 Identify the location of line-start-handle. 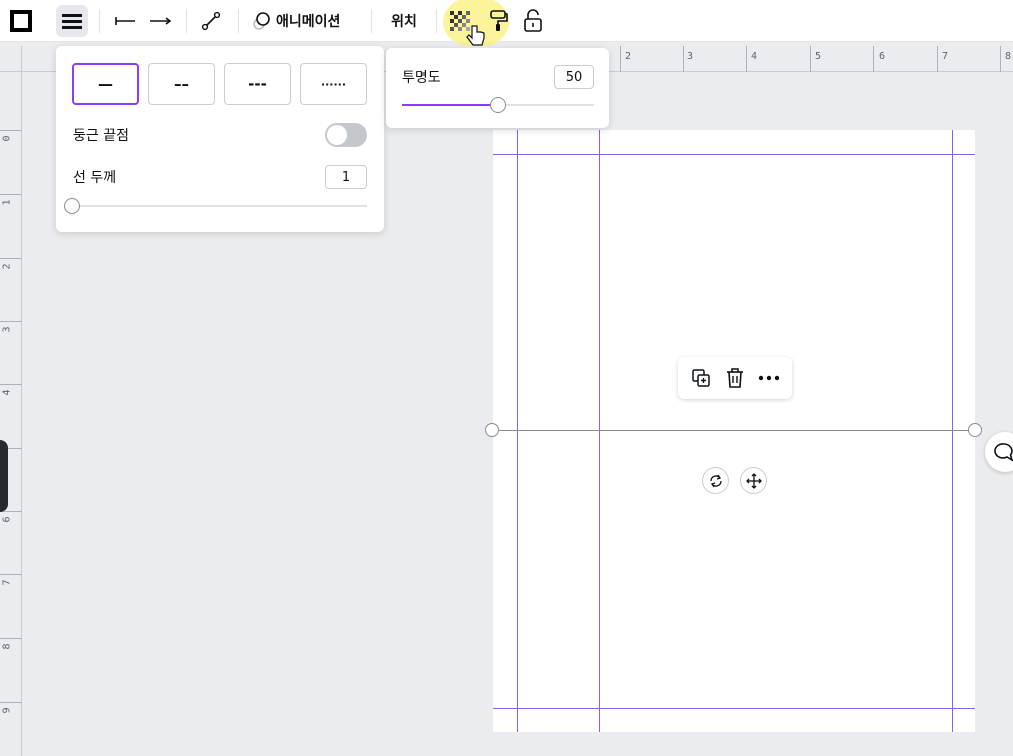
(492, 430).